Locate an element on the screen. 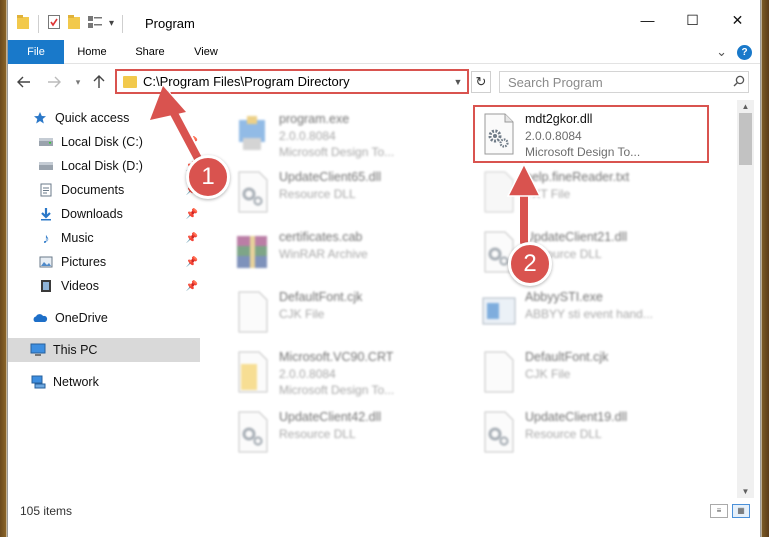 The image size is (769, 537). window-title: Program is located at coordinates (170, 23).